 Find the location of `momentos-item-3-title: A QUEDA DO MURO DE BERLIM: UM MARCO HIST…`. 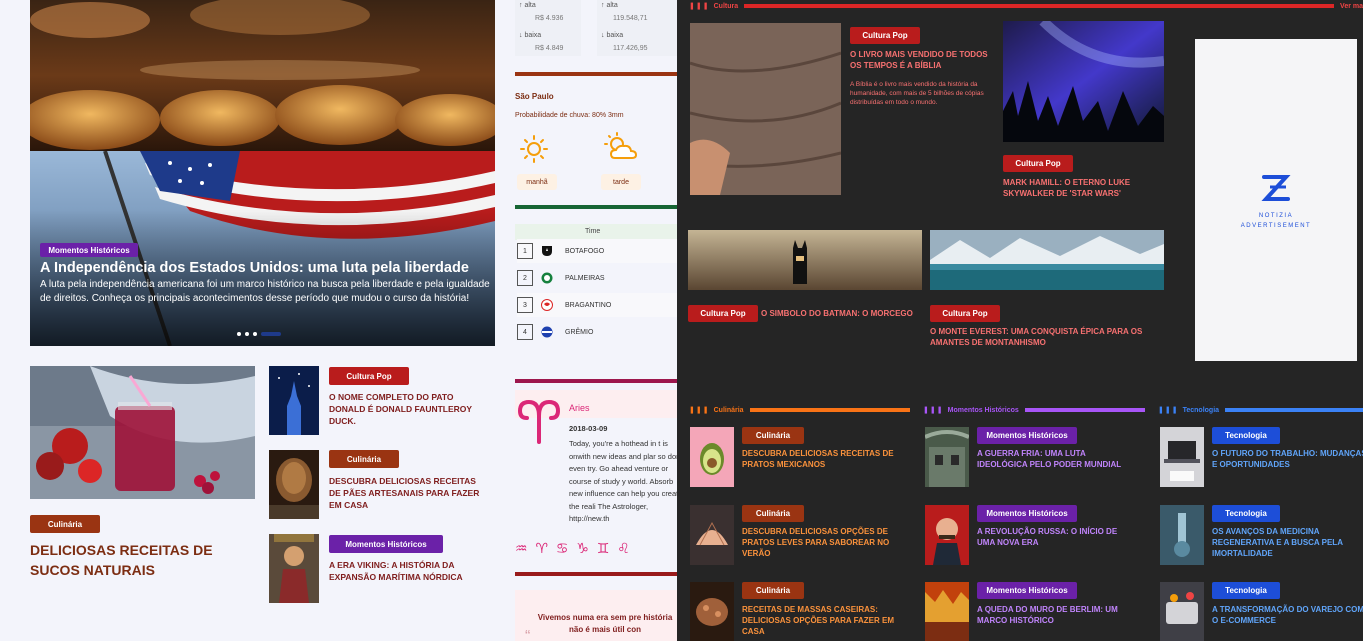

momentos-item-3-title: A QUEDA DO MURO DE BERLIM: UM MARCO HIST… is located at coordinates (1057, 615).